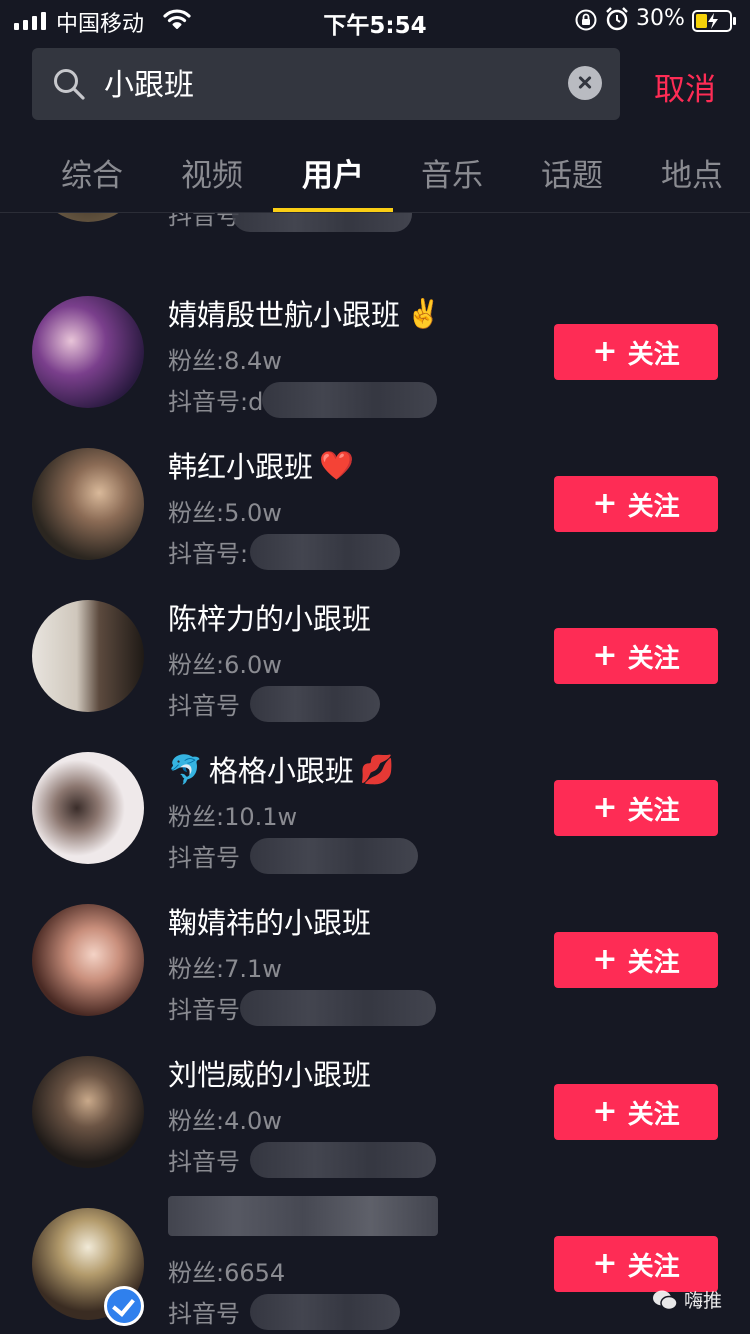  I want to click on clear-icon, so click(585, 83).